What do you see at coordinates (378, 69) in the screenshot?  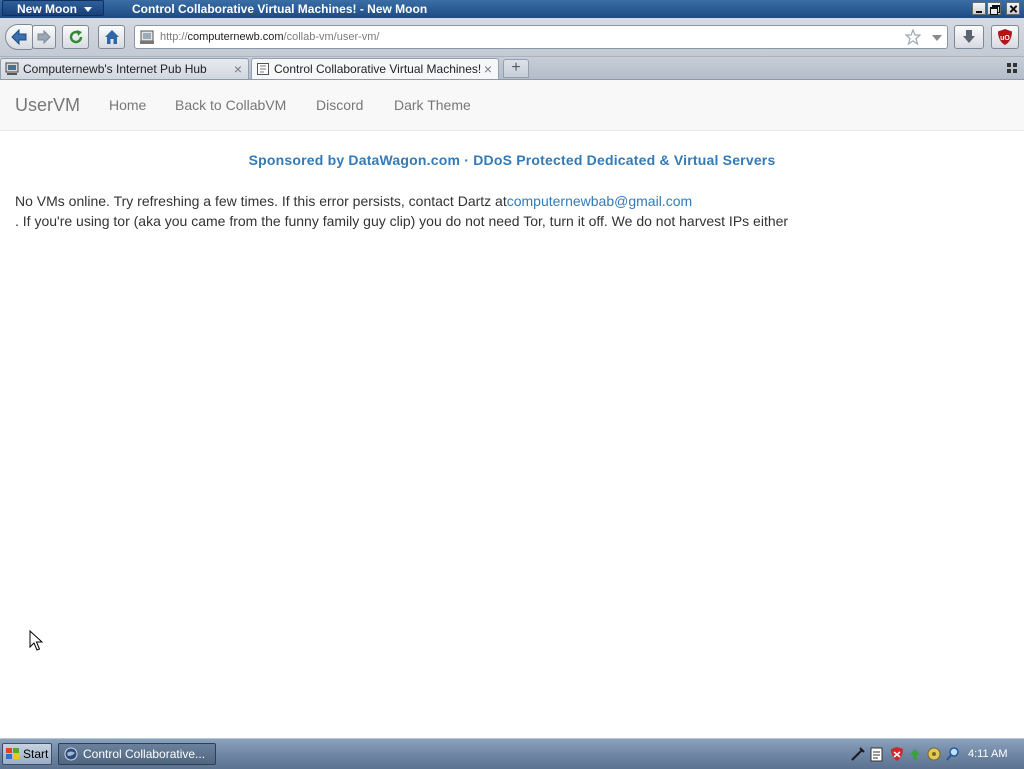 I see `tab-label: Control Collaborative Virtual Machines!` at bounding box center [378, 69].